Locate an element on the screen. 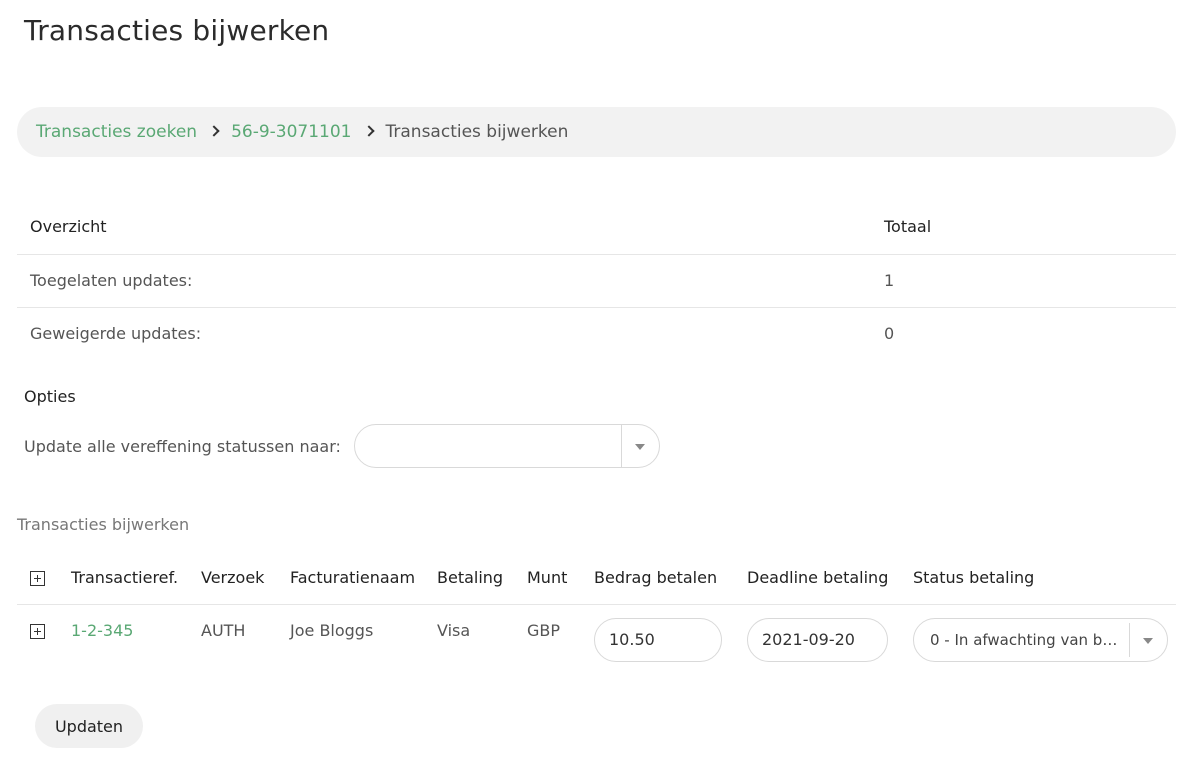 The height and width of the screenshot is (768, 1200). header-payment: Betaling is located at coordinates (482, 578).